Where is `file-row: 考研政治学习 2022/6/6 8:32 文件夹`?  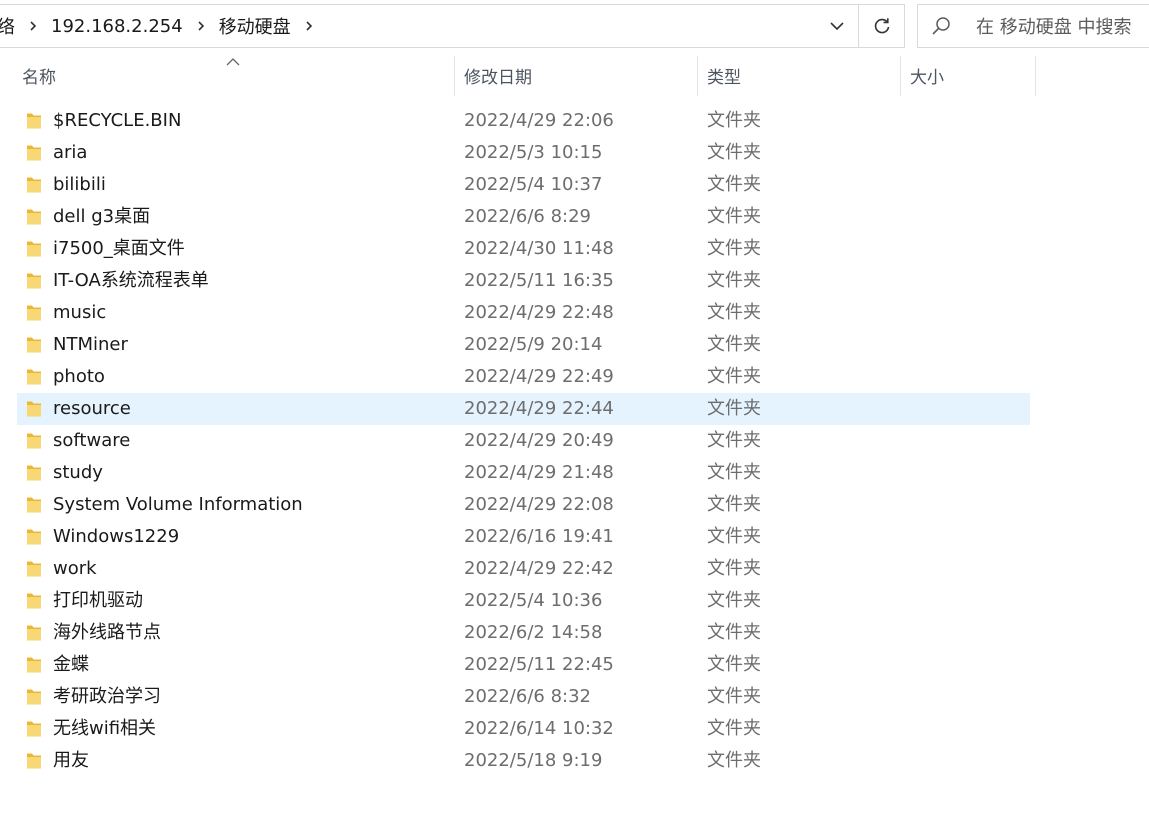
file-row: 考研政治学习 2022/6/6 8:32 文件夹 is located at coordinates (523, 697).